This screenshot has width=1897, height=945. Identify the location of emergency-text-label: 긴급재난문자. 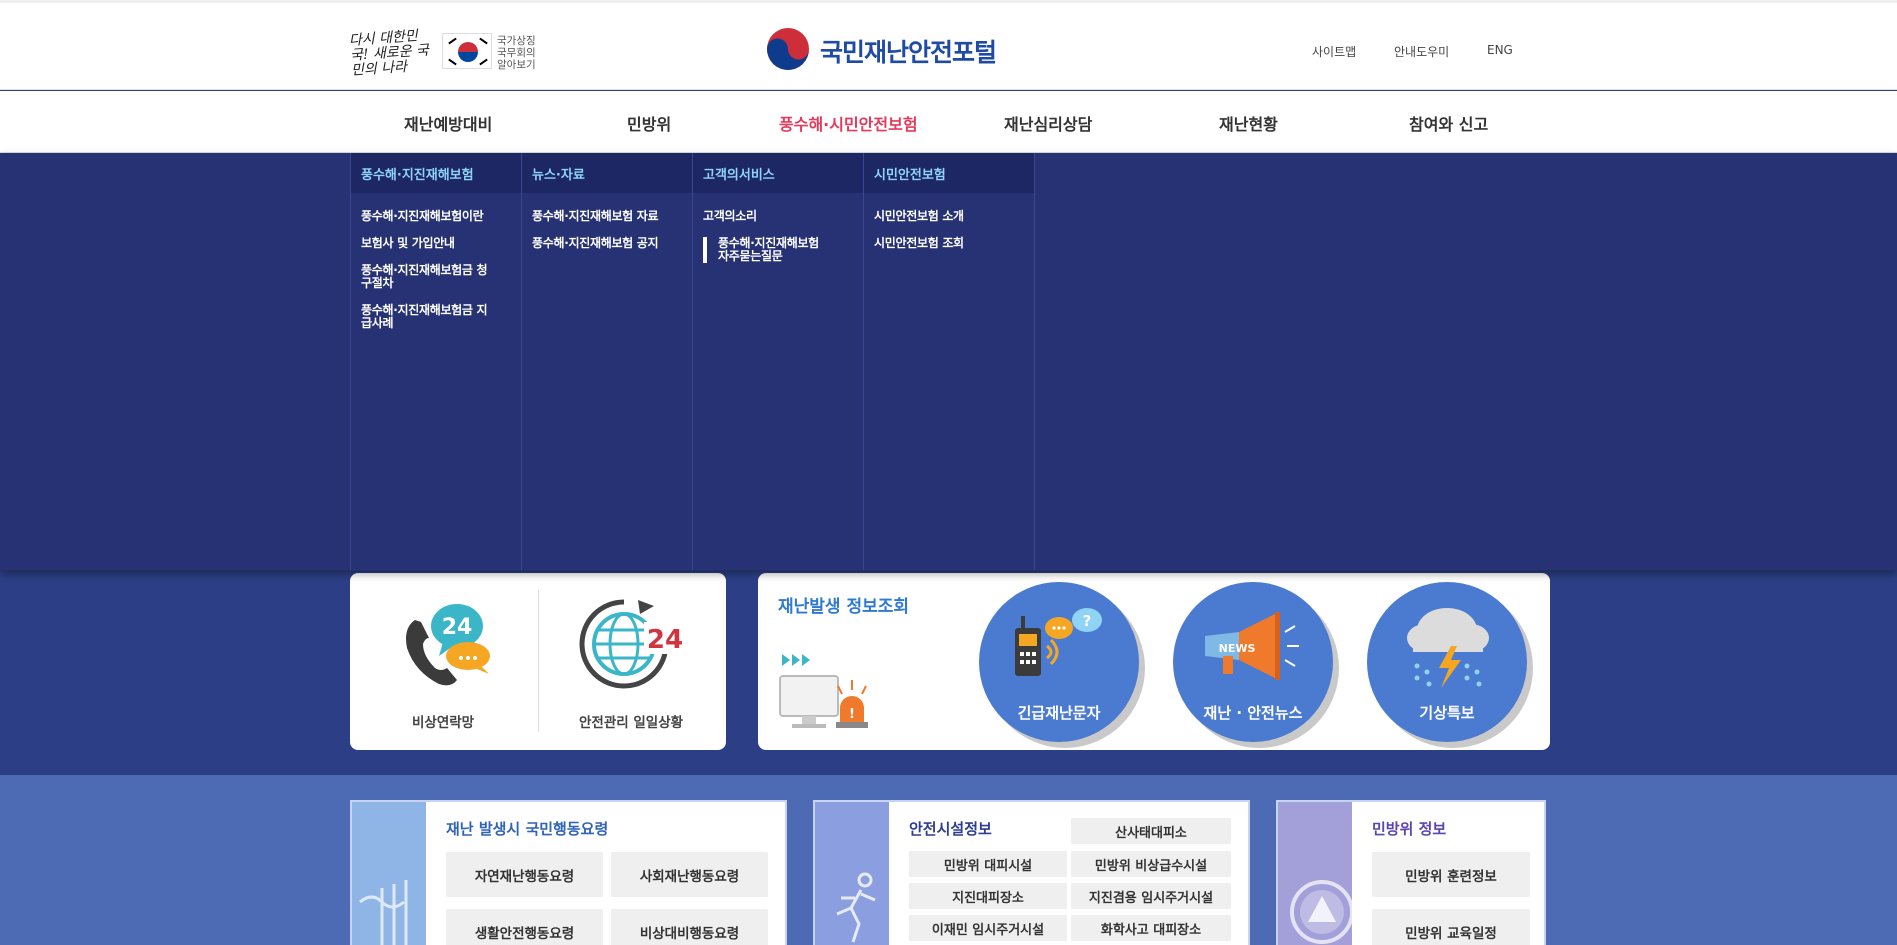
(1059, 713).